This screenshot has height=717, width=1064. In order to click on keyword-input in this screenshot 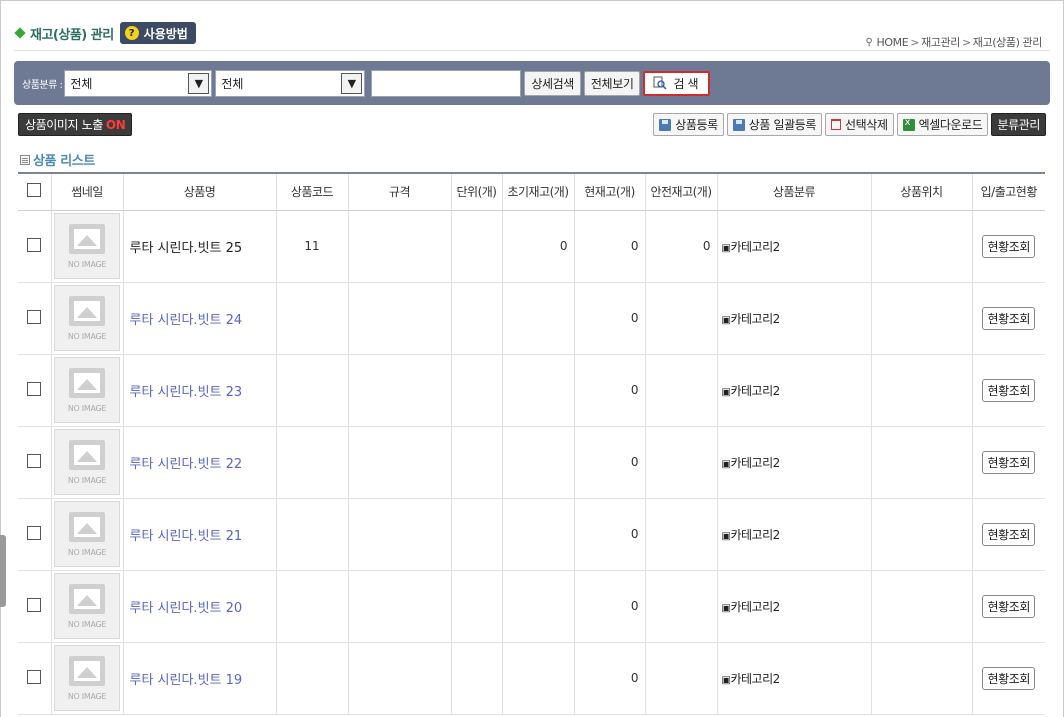, I will do `click(446, 83)`.